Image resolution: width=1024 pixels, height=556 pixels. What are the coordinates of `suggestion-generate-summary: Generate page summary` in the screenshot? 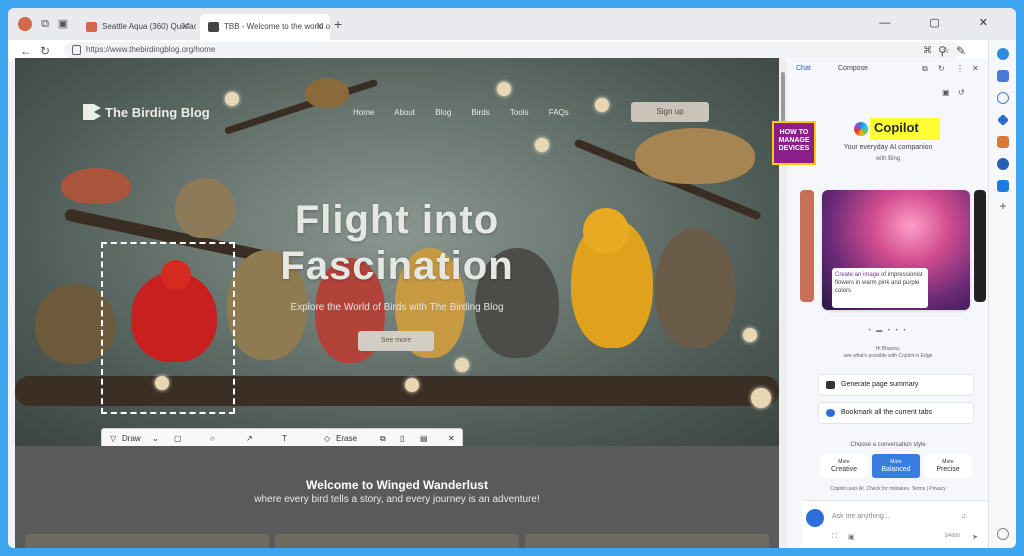 It's located at (896, 385).